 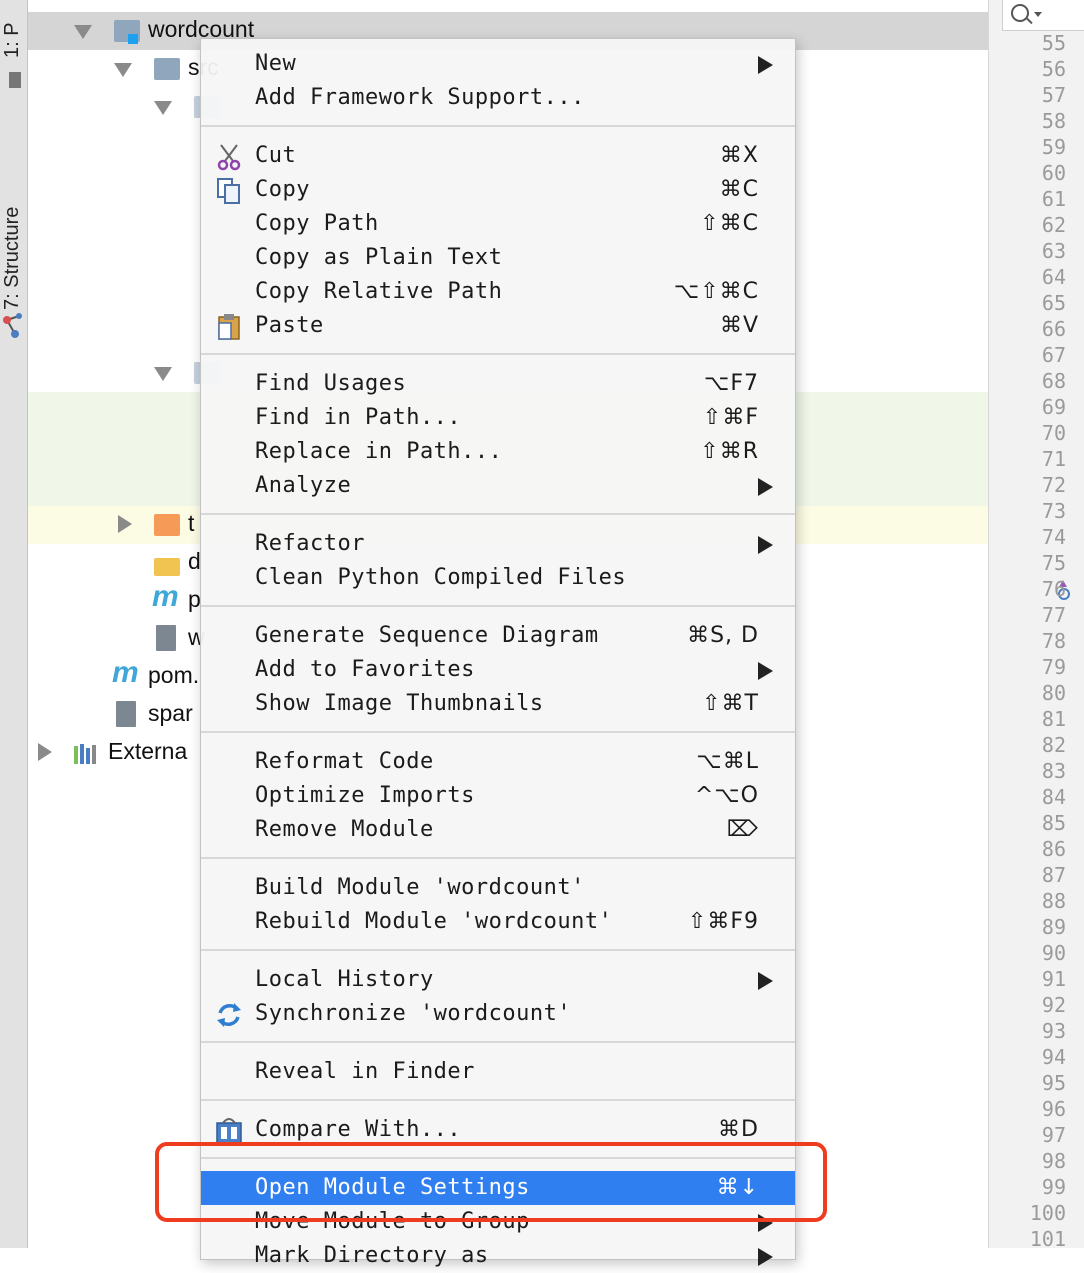 What do you see at coordinates (498, 796) in the screenshot?
I see `menu-item-optimize-imports: Optimize Imports ^⌥O` at bounding box center [498, 796].